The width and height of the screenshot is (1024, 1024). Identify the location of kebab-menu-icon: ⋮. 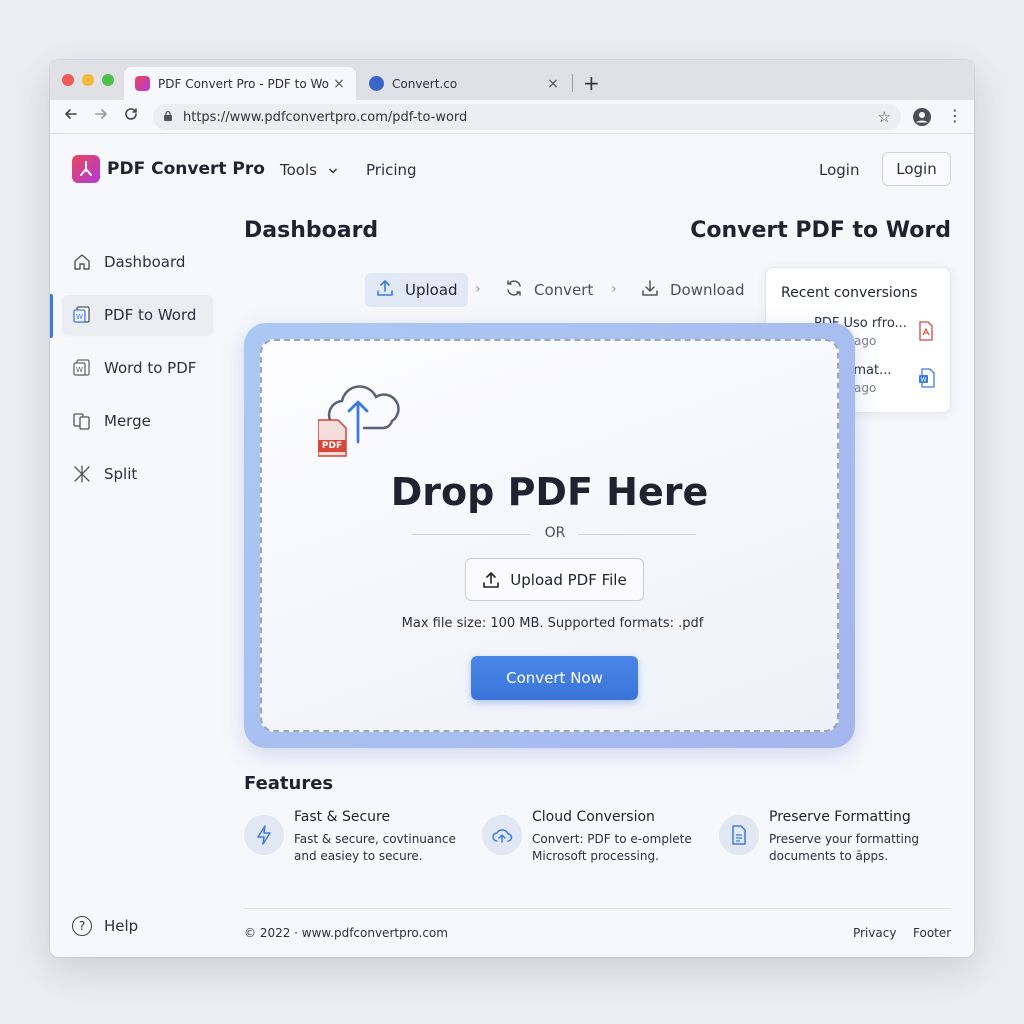
(955, 115).